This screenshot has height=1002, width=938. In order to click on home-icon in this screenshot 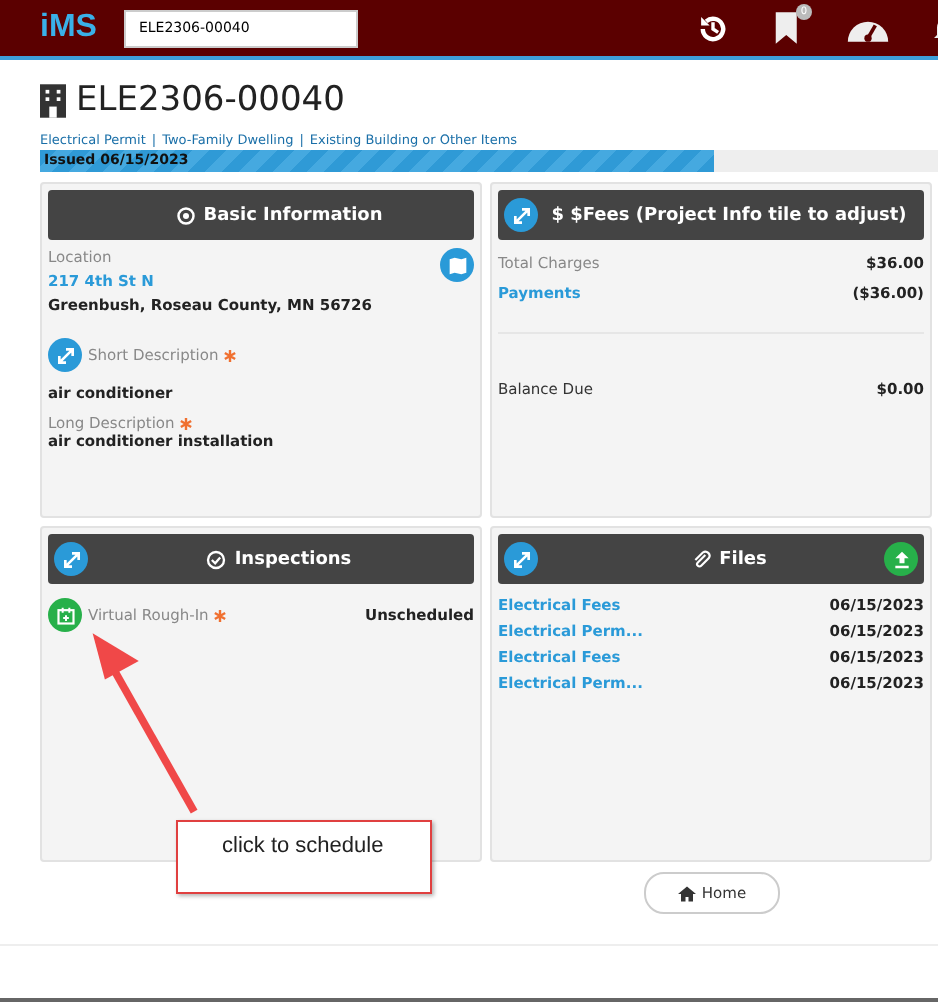, I will do `click(686, 893)`.